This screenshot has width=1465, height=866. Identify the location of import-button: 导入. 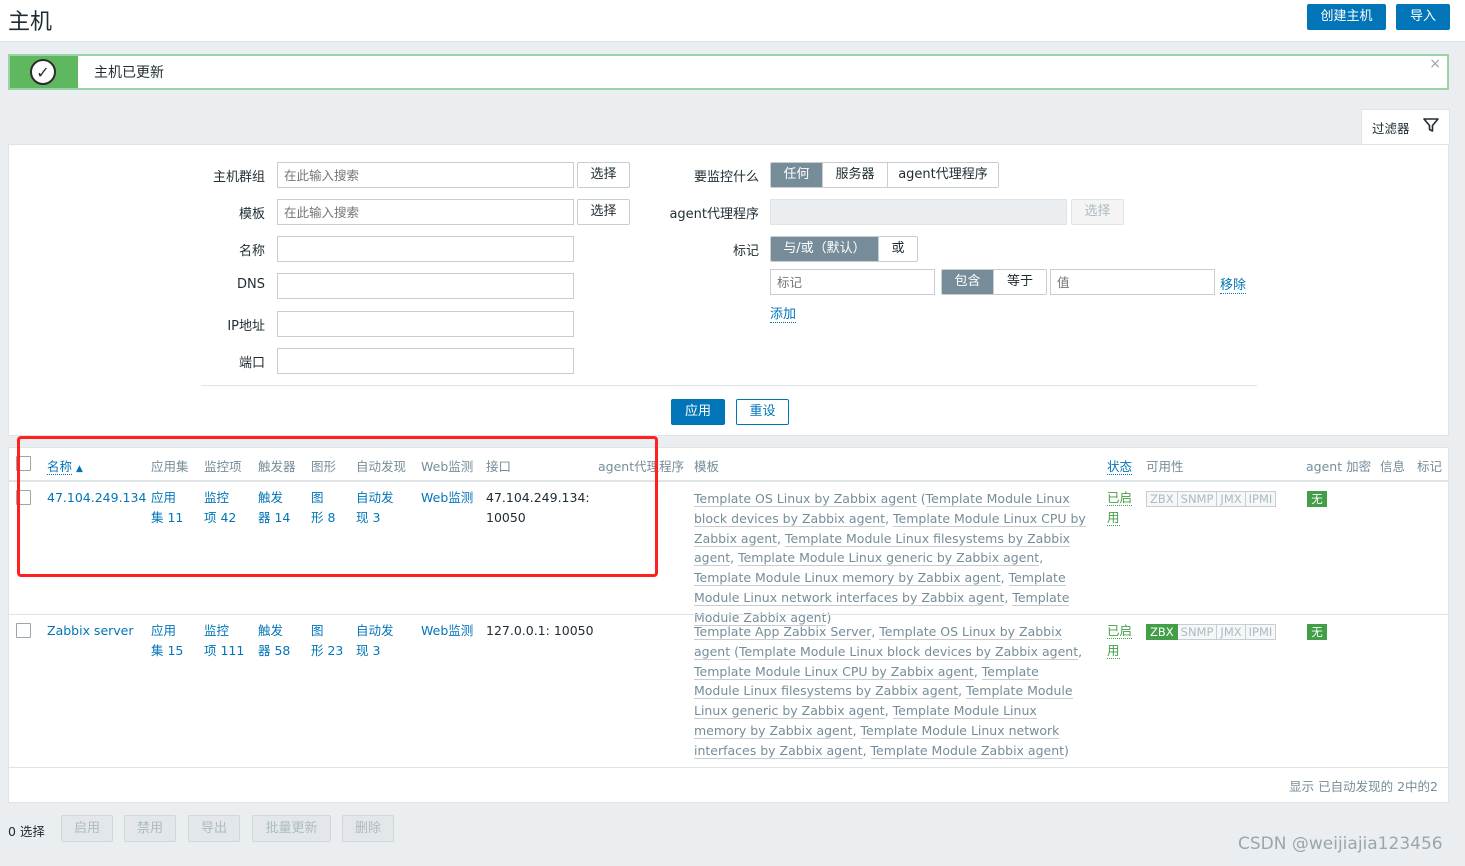
(1423, 17).